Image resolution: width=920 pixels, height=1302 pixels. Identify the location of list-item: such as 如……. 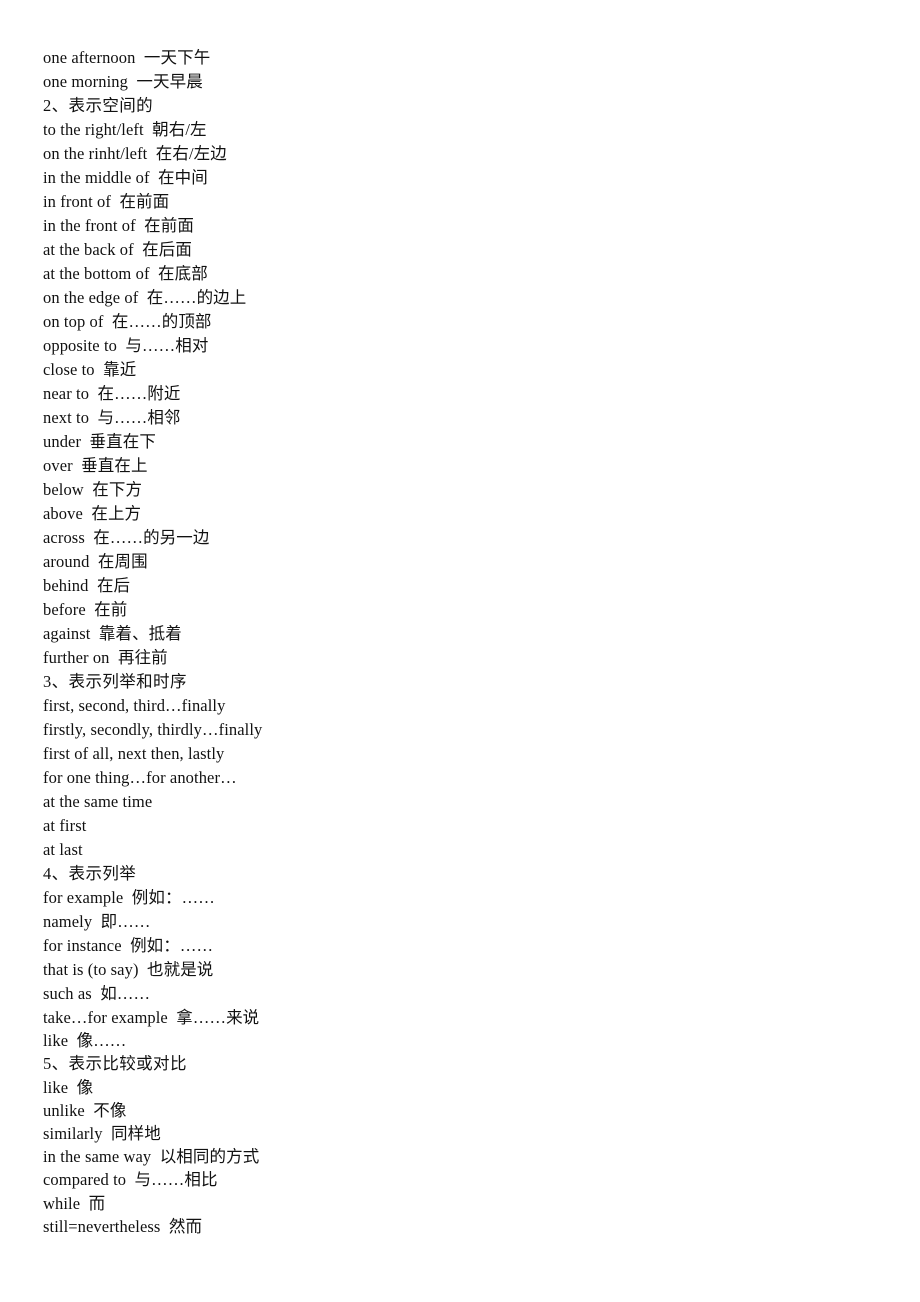
(97, 993).